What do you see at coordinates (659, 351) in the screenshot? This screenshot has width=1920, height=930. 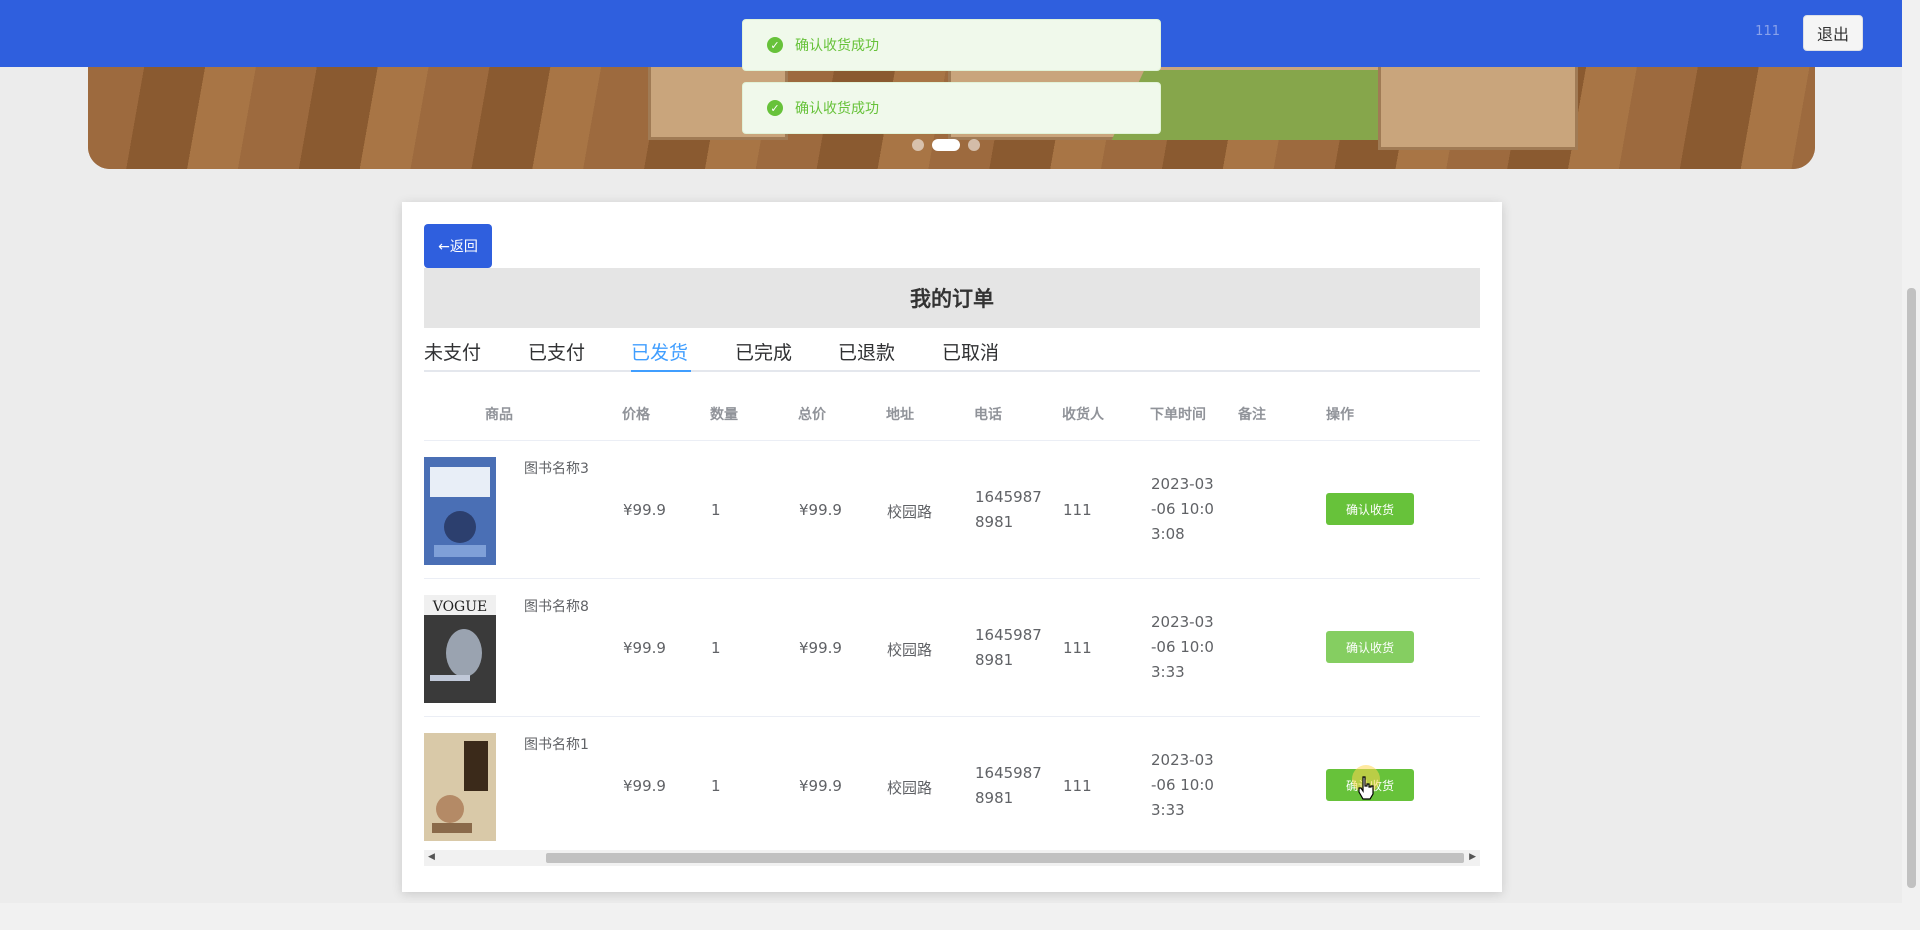 I see `tab-shipped: 已发货` at bounding box center [659, 351].